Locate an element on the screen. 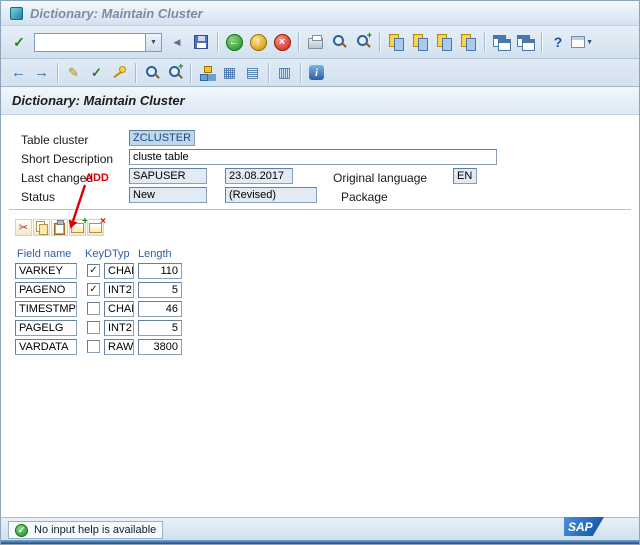 This screenshot has width=640, height=545. find-next-icon: + is located at coordinates (363, 40).